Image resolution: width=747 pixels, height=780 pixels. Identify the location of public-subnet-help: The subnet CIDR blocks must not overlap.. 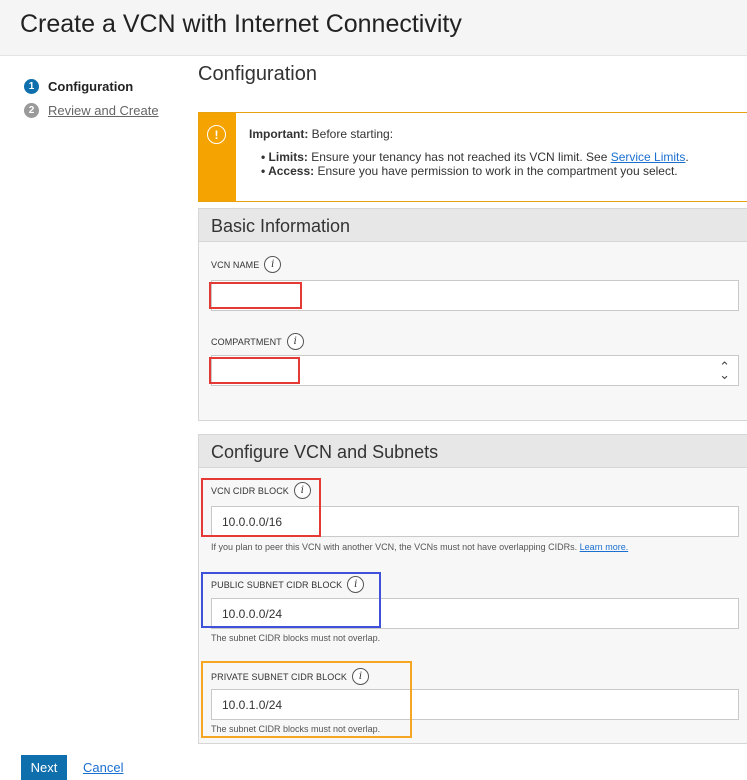
(296, 638).